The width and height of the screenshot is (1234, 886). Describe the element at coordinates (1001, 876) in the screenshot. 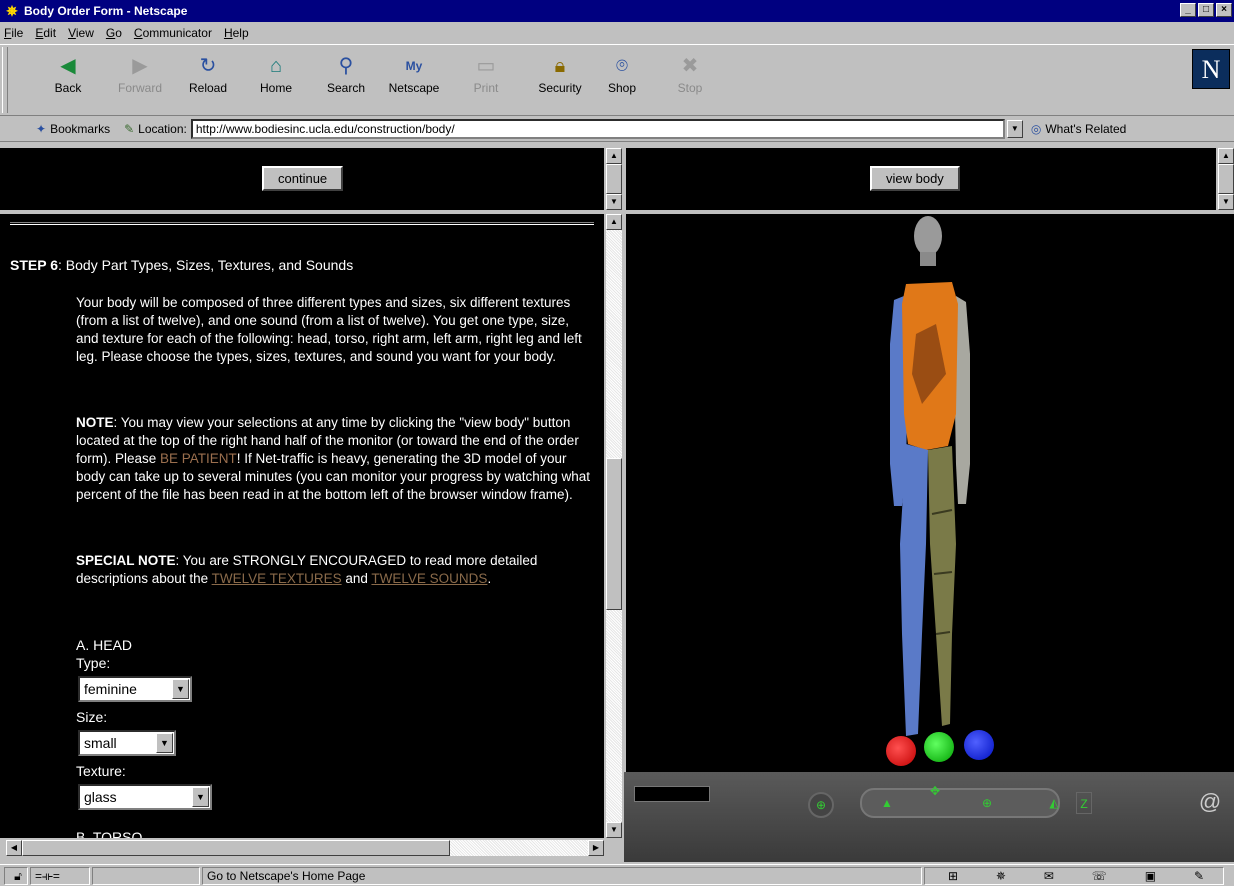

I see `netscape-icon: ✵` at that location.